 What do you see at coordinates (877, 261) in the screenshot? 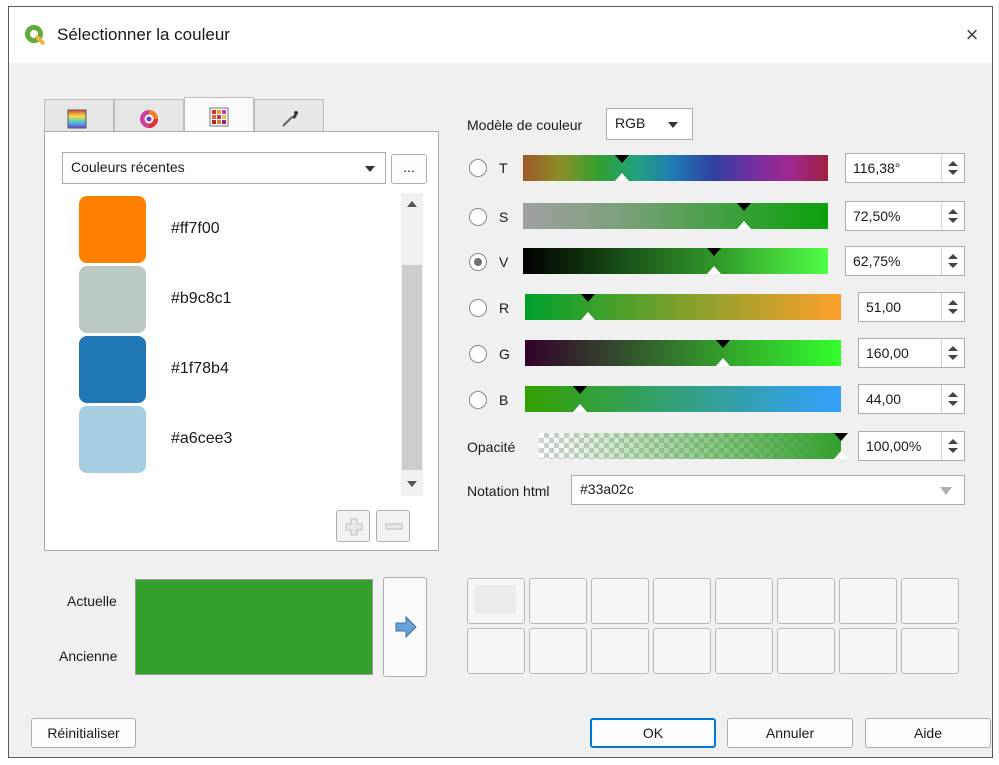
I see `value-value: 62,75%` at bounding box center [877, 261].